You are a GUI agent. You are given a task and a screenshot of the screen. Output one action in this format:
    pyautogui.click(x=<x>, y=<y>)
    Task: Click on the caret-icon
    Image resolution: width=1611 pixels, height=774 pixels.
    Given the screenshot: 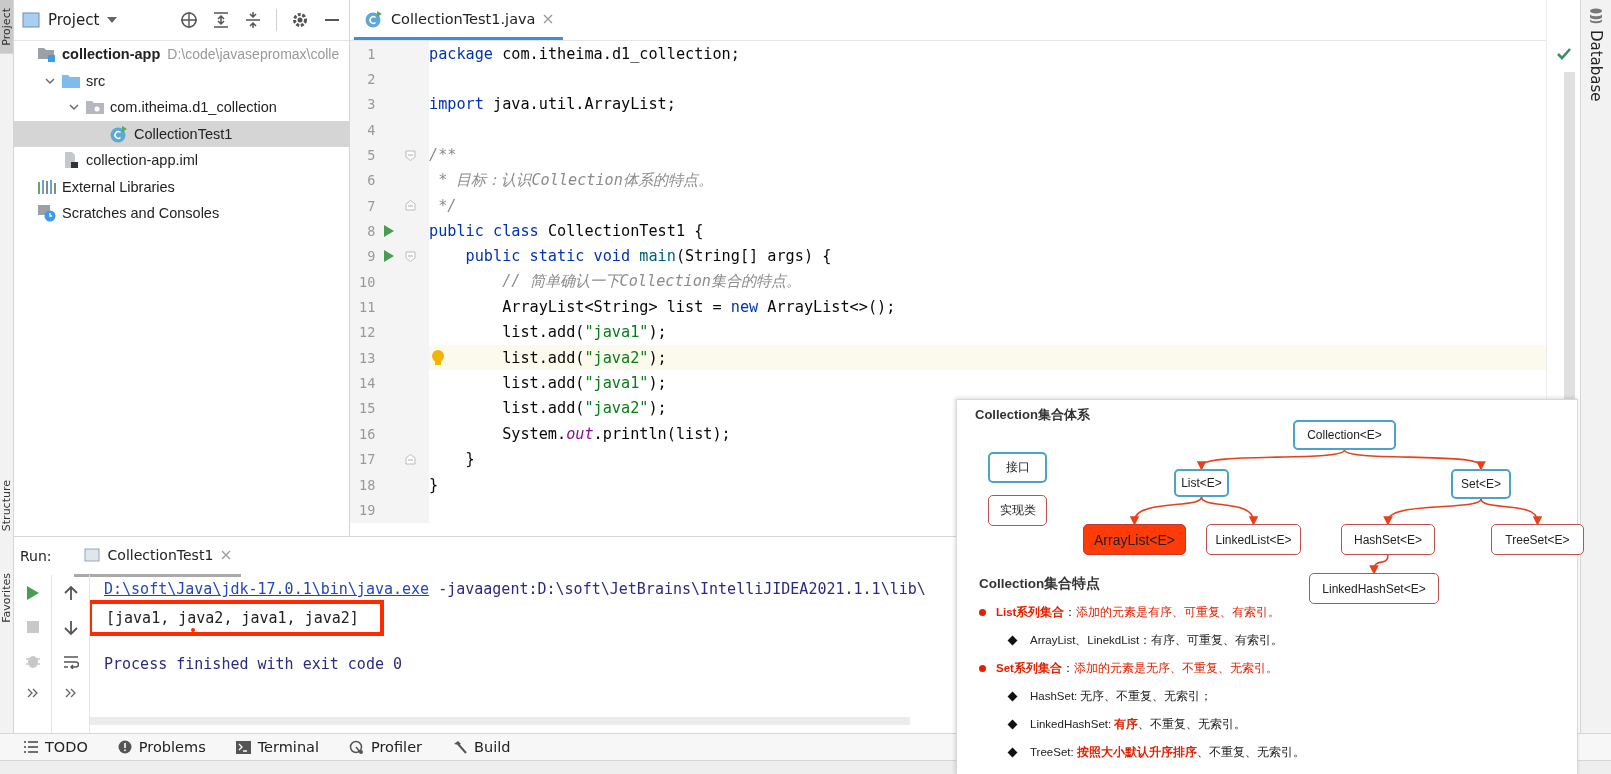 What is the action you would take?
    pyautogui.click(x=112, y=20)
    